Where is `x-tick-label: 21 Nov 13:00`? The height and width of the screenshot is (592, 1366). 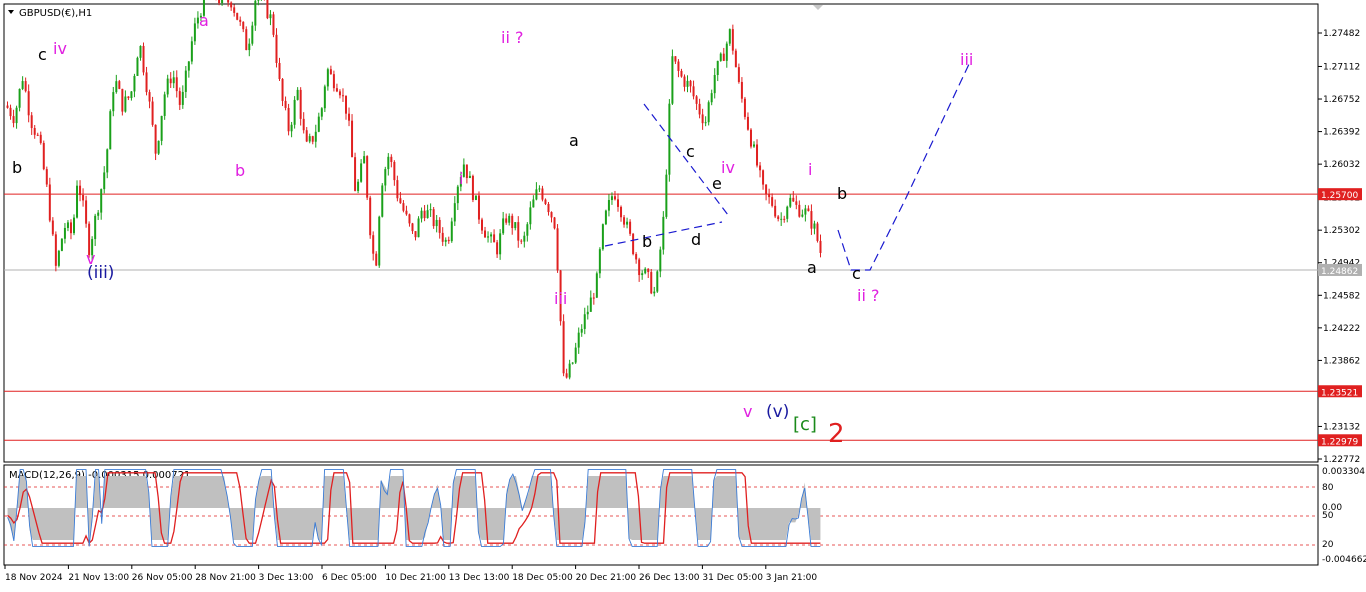
x-tick-label: 21 Nov 13:00 is located at coordinates (98, 578).